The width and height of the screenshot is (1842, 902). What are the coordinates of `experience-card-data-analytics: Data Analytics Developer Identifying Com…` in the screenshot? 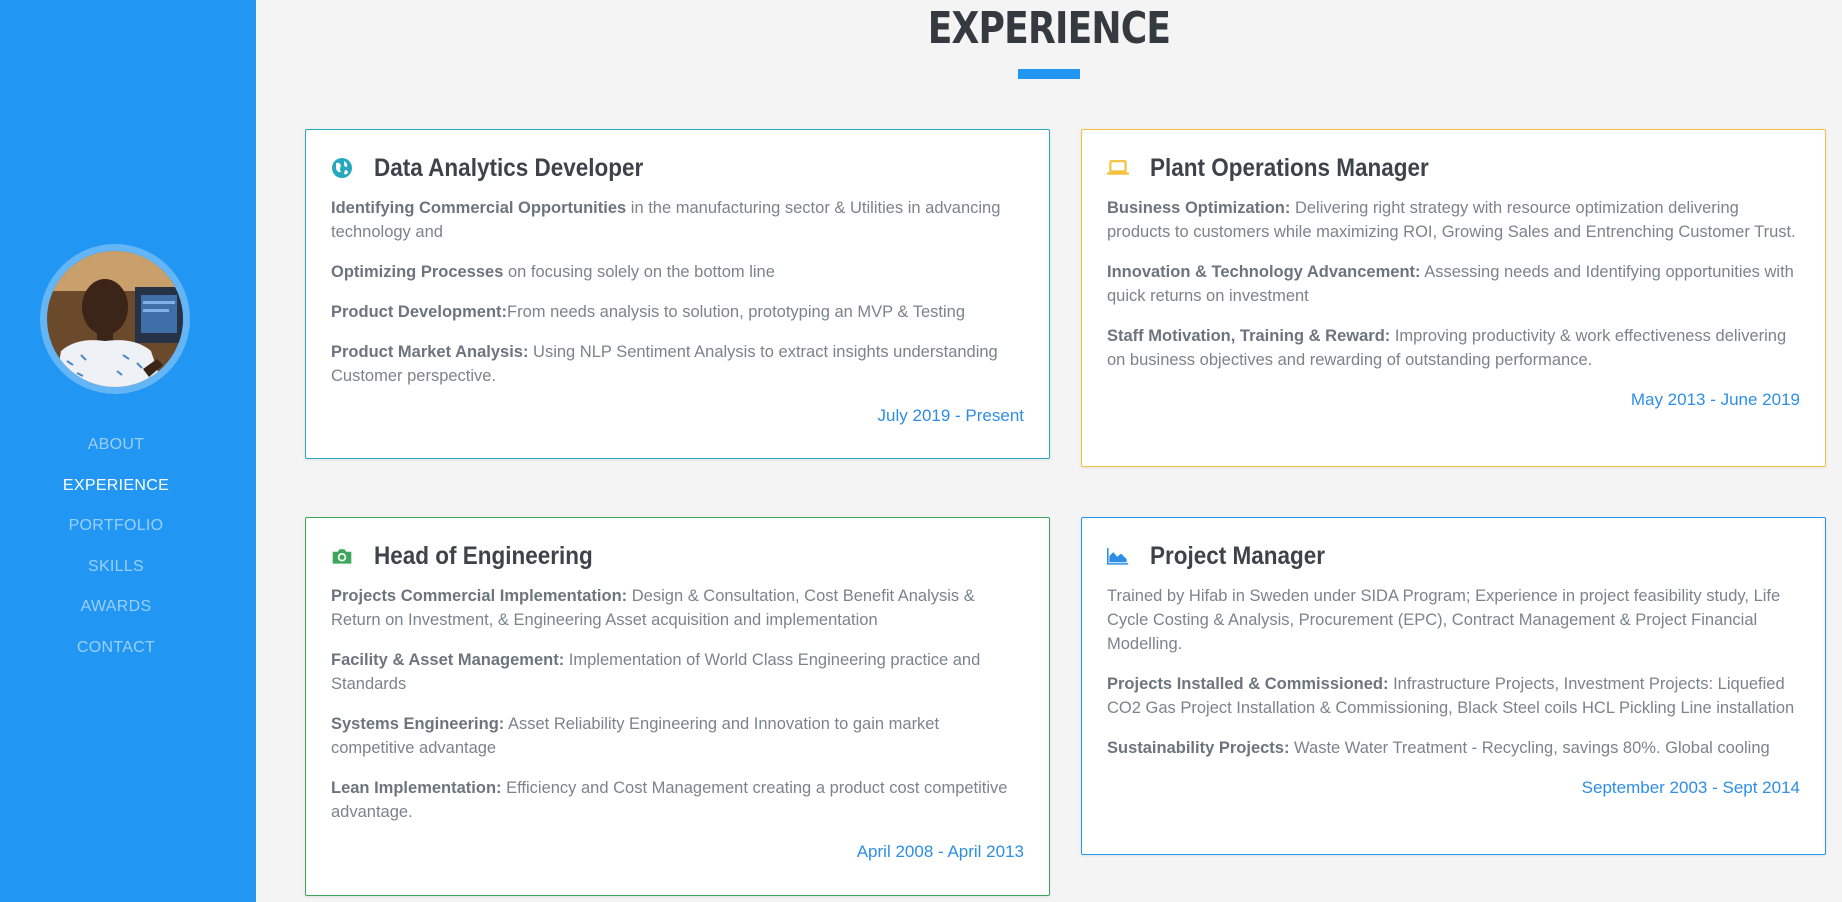 It's located at (677, 294).